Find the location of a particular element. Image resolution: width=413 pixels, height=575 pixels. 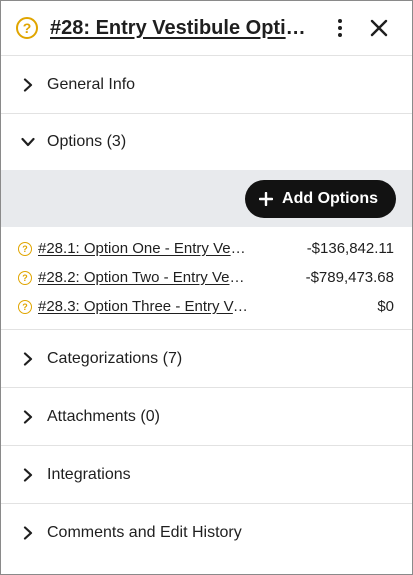

option-amount: -$789,473.68 is located at coordinates (349, 277).